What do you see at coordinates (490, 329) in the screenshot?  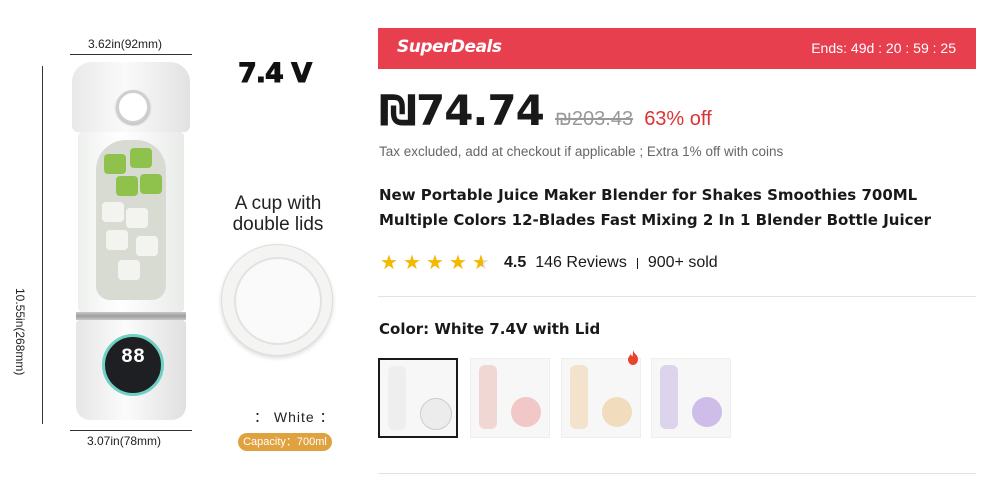 I see `color-label: Color: White 7.4V with Lid` at bounding box center [490, 329].